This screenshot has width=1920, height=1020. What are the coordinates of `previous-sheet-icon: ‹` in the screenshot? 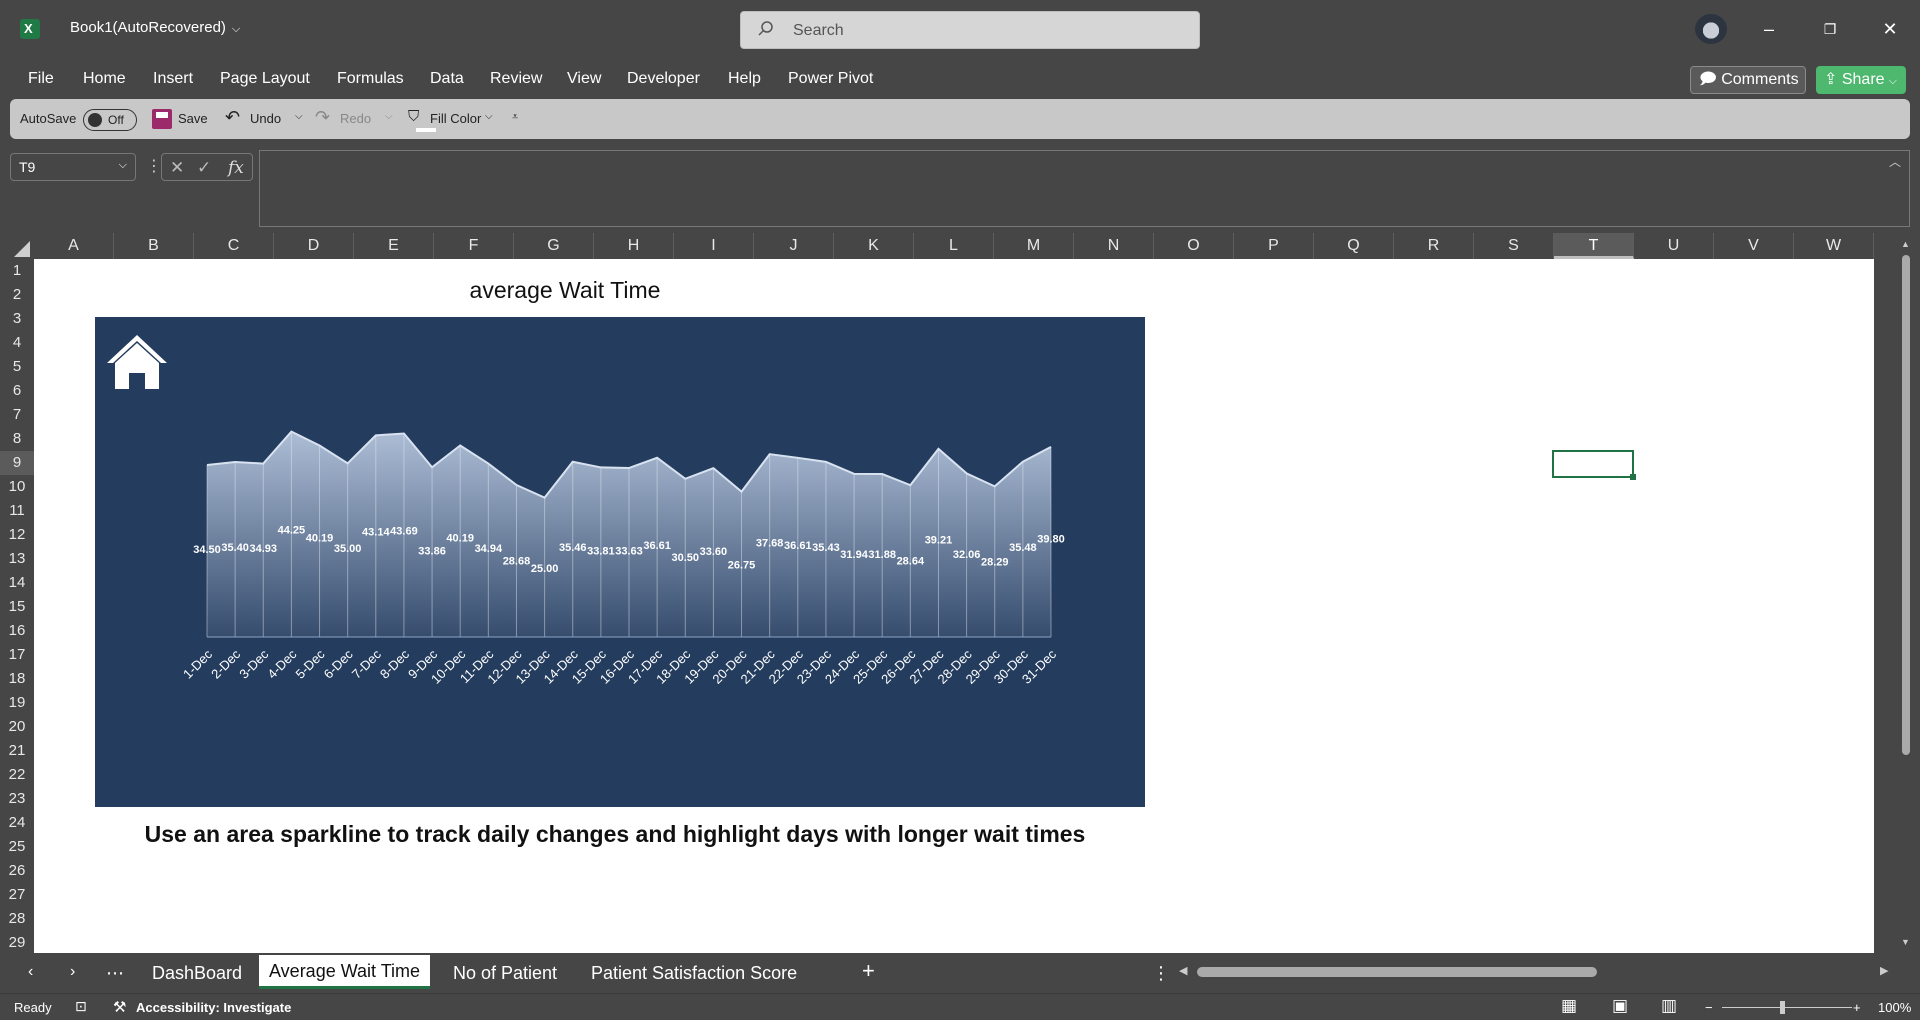 It's located at (30, 972).